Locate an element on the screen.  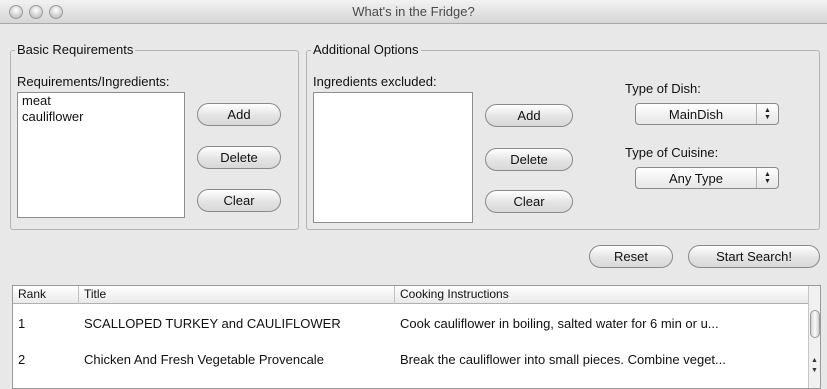
additional-options-legend: Additional Options is located at coordinates (366, 49).